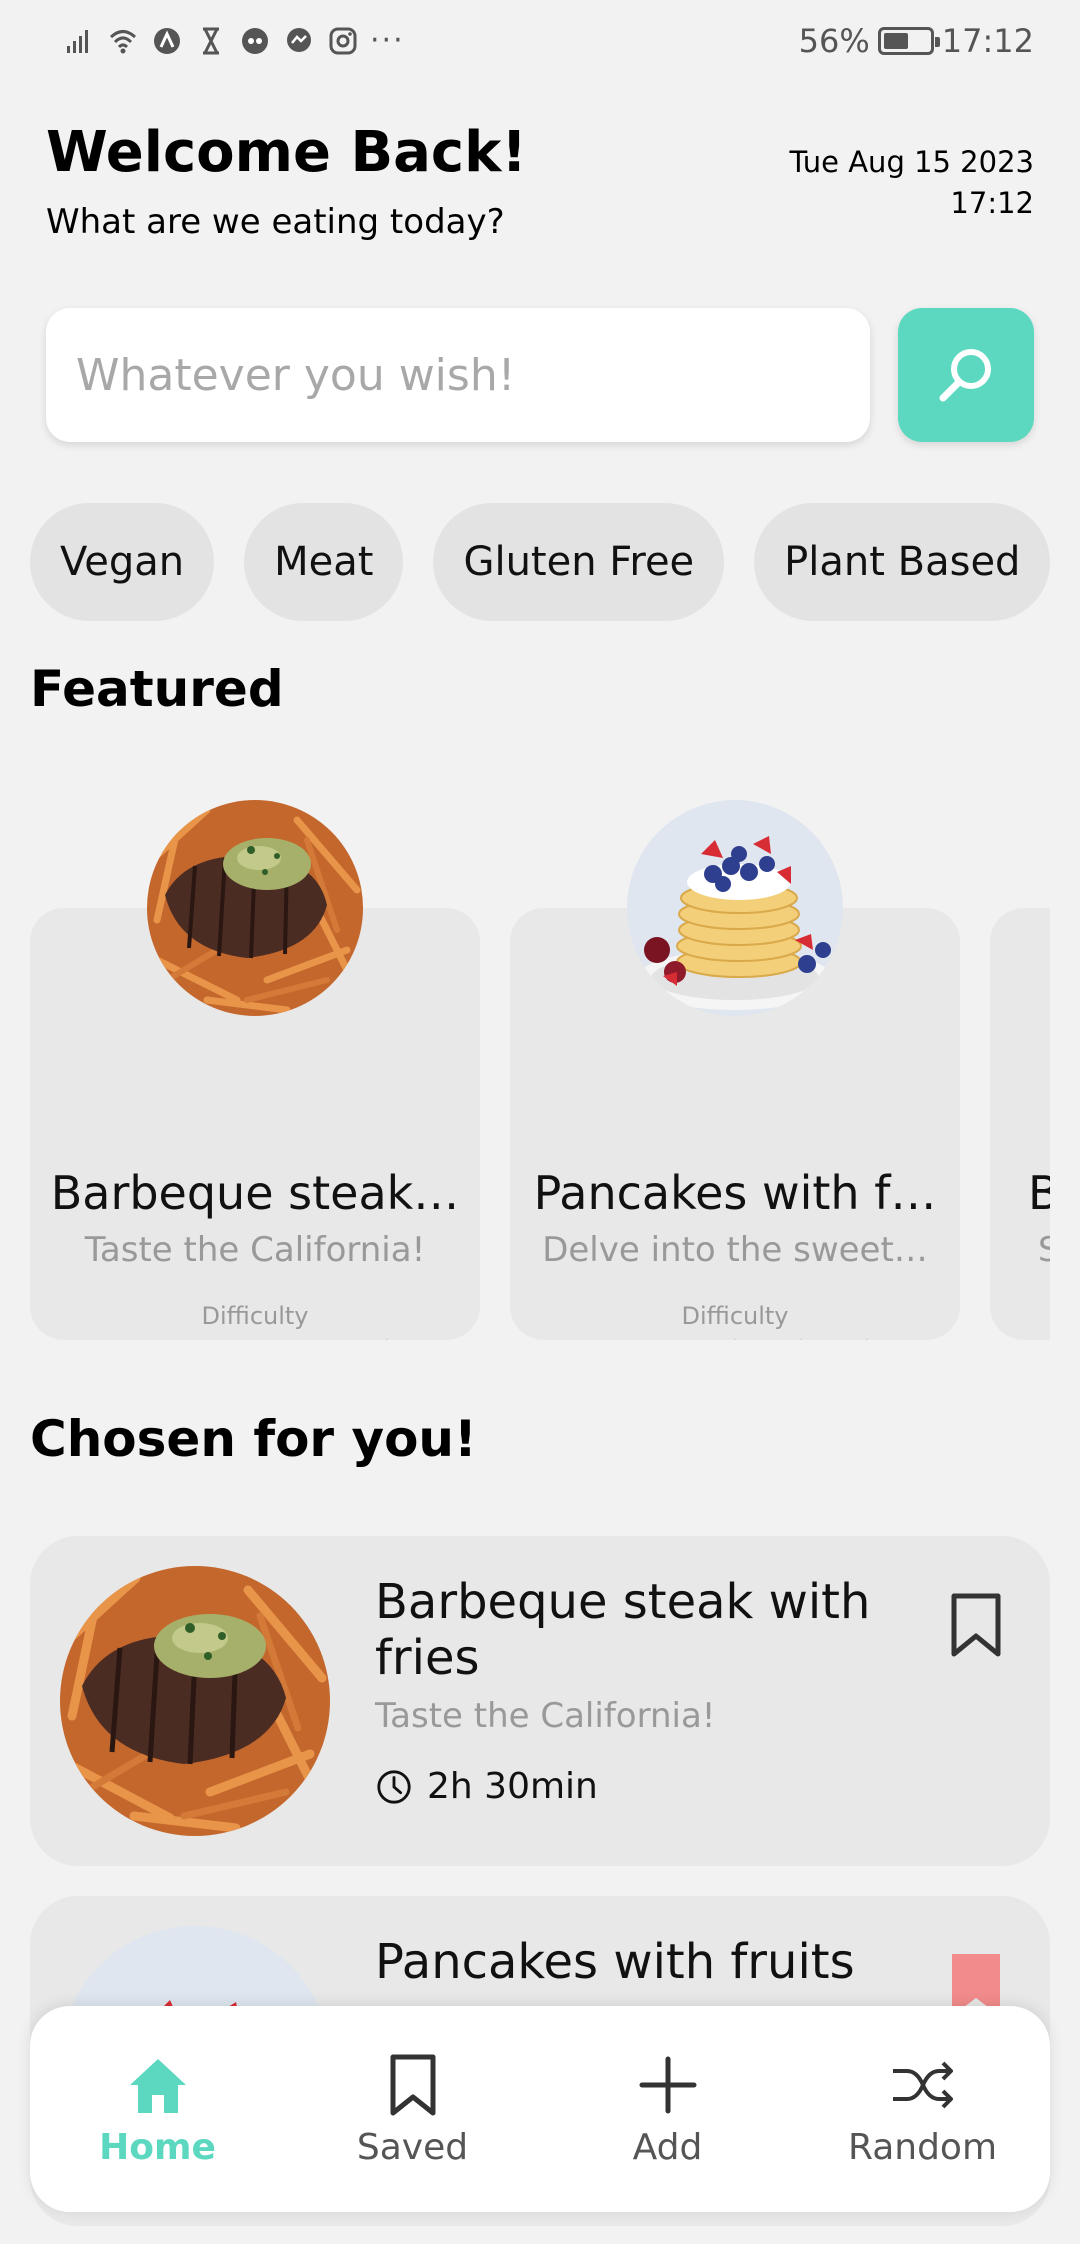  I want to click on category-chips: Vegan Meat Gluten Free Plant Based, so click(540, 562).